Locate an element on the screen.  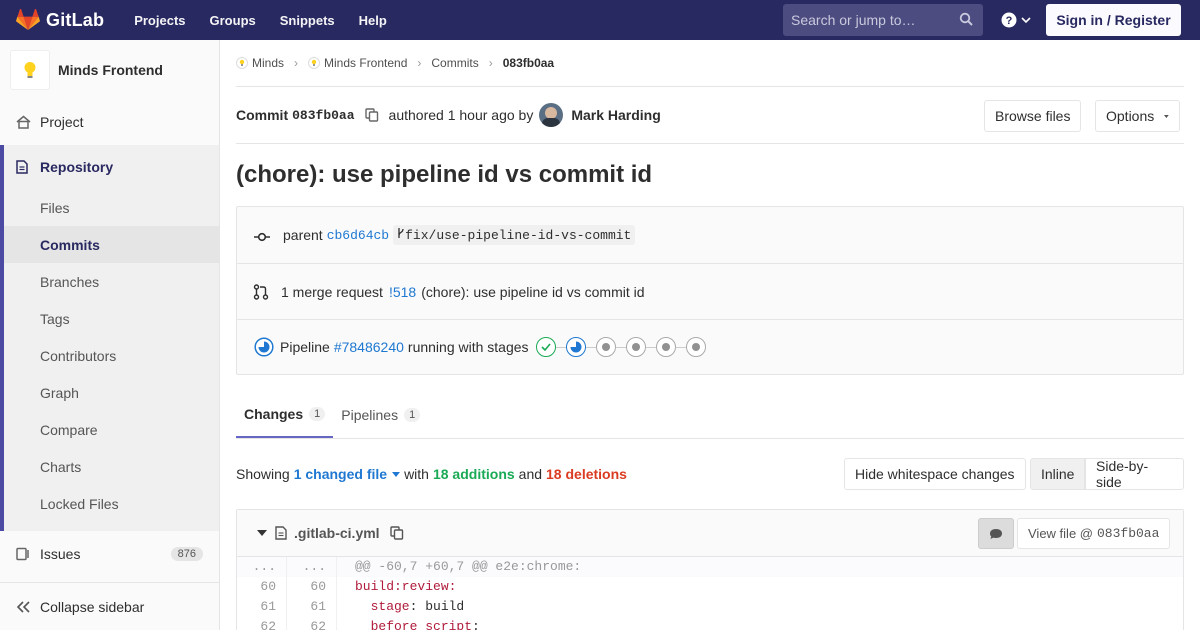
diff-line: 61 61 stage: build is located at coordinates (710, 607).